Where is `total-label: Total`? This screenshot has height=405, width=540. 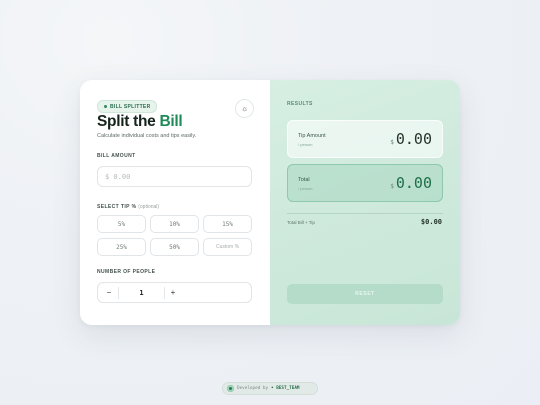 total-label: Total is located at coordinates (304, 180).